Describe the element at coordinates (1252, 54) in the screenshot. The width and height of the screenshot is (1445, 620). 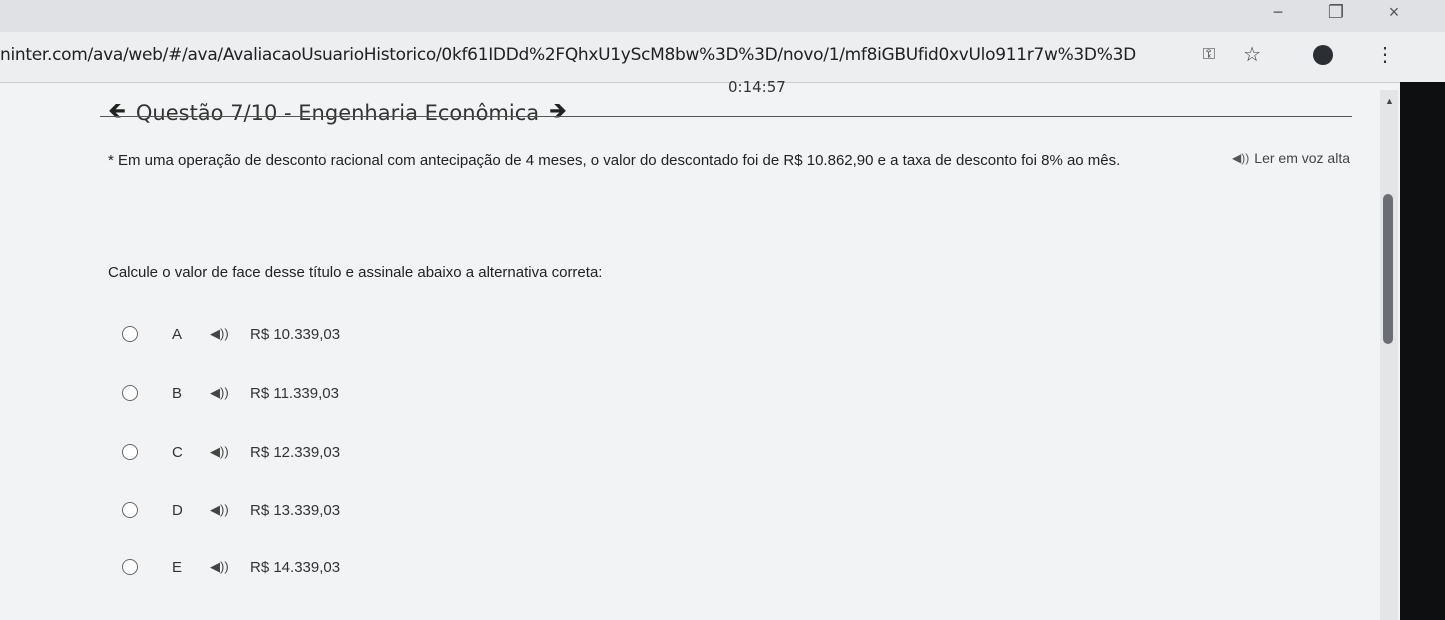
I see `star-icon: ☆` at that location.